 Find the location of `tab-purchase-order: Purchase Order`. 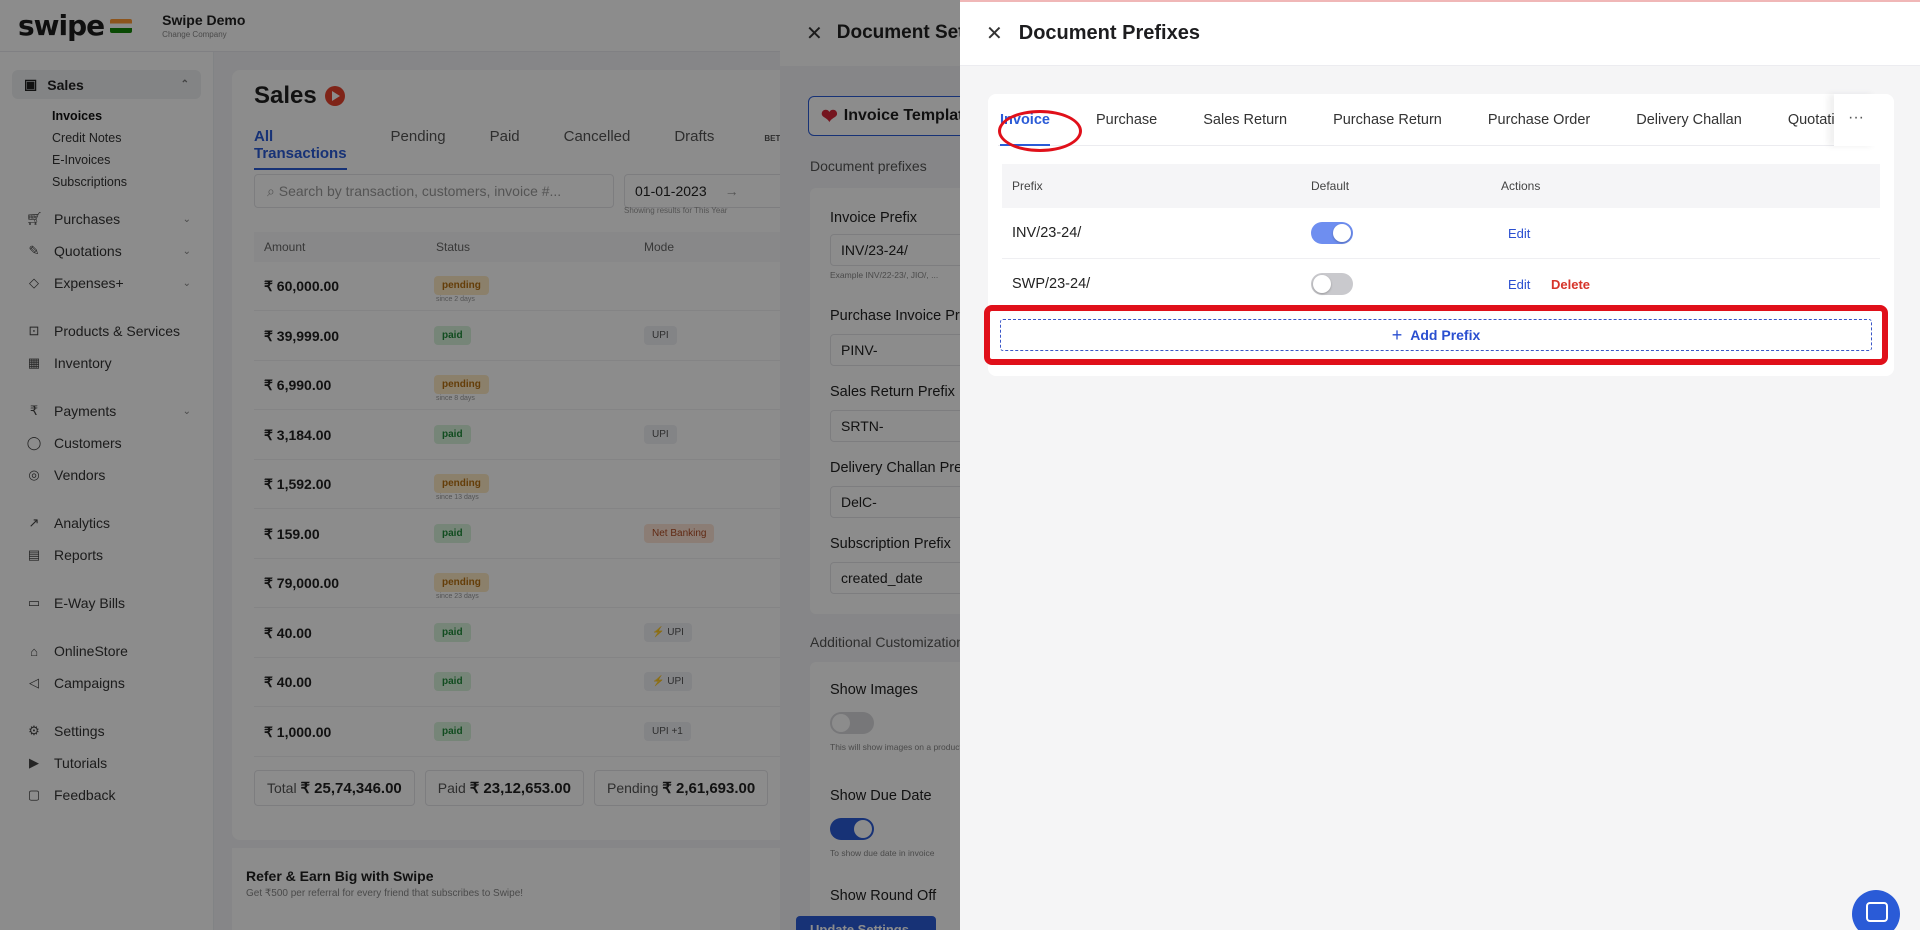

tab-purchase-order: Purchase Order is located at coordinates (1539, 120).